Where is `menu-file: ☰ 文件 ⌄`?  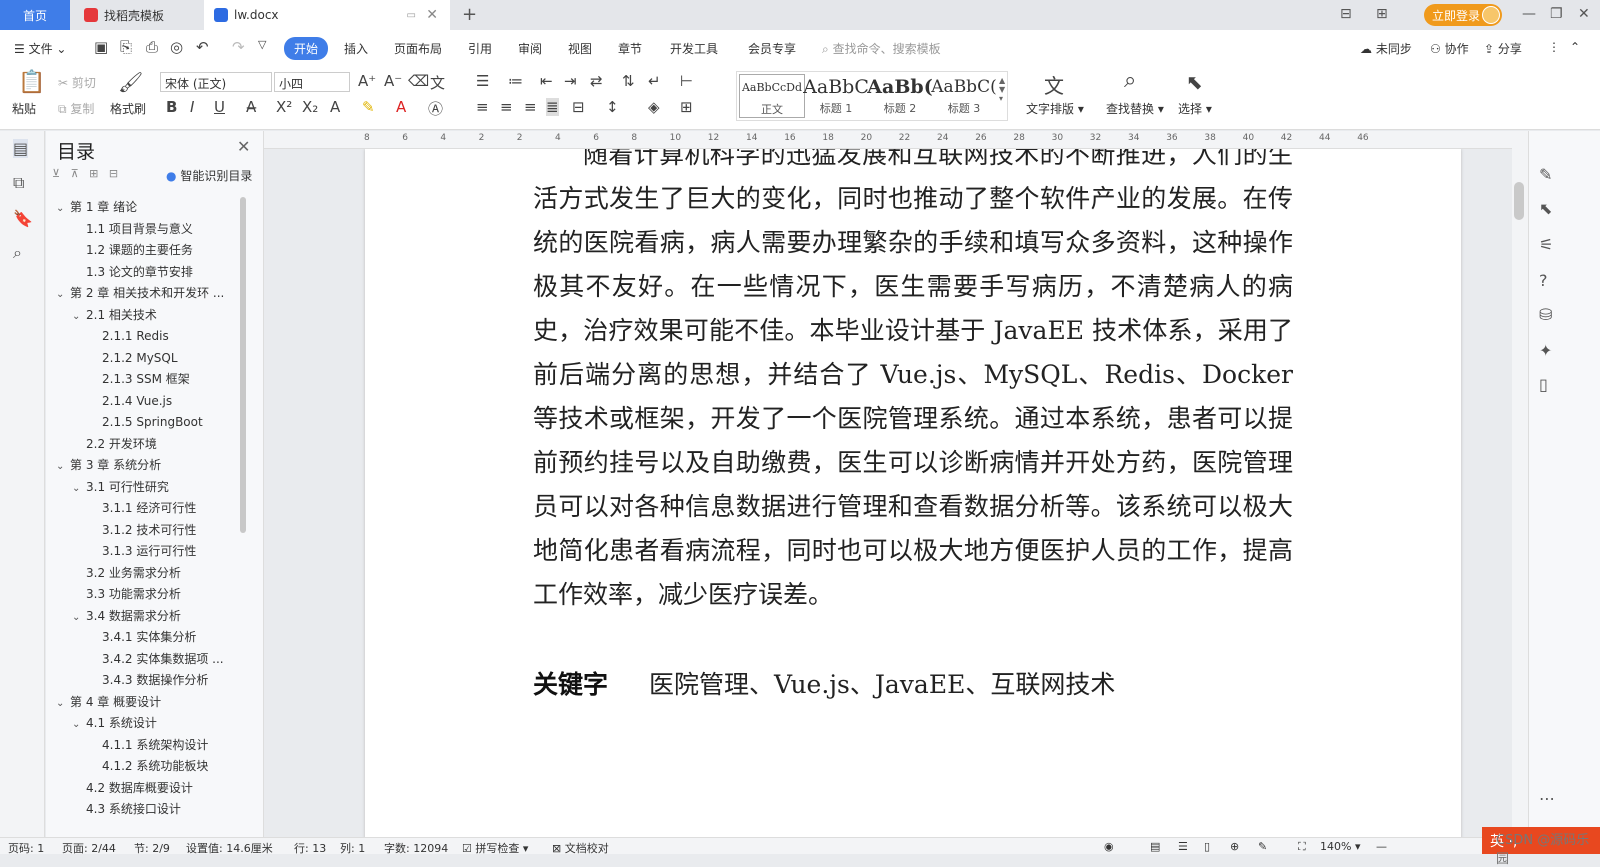 menu-file: ☰ 文件 ⌄ is located at coordinates (40, 48).